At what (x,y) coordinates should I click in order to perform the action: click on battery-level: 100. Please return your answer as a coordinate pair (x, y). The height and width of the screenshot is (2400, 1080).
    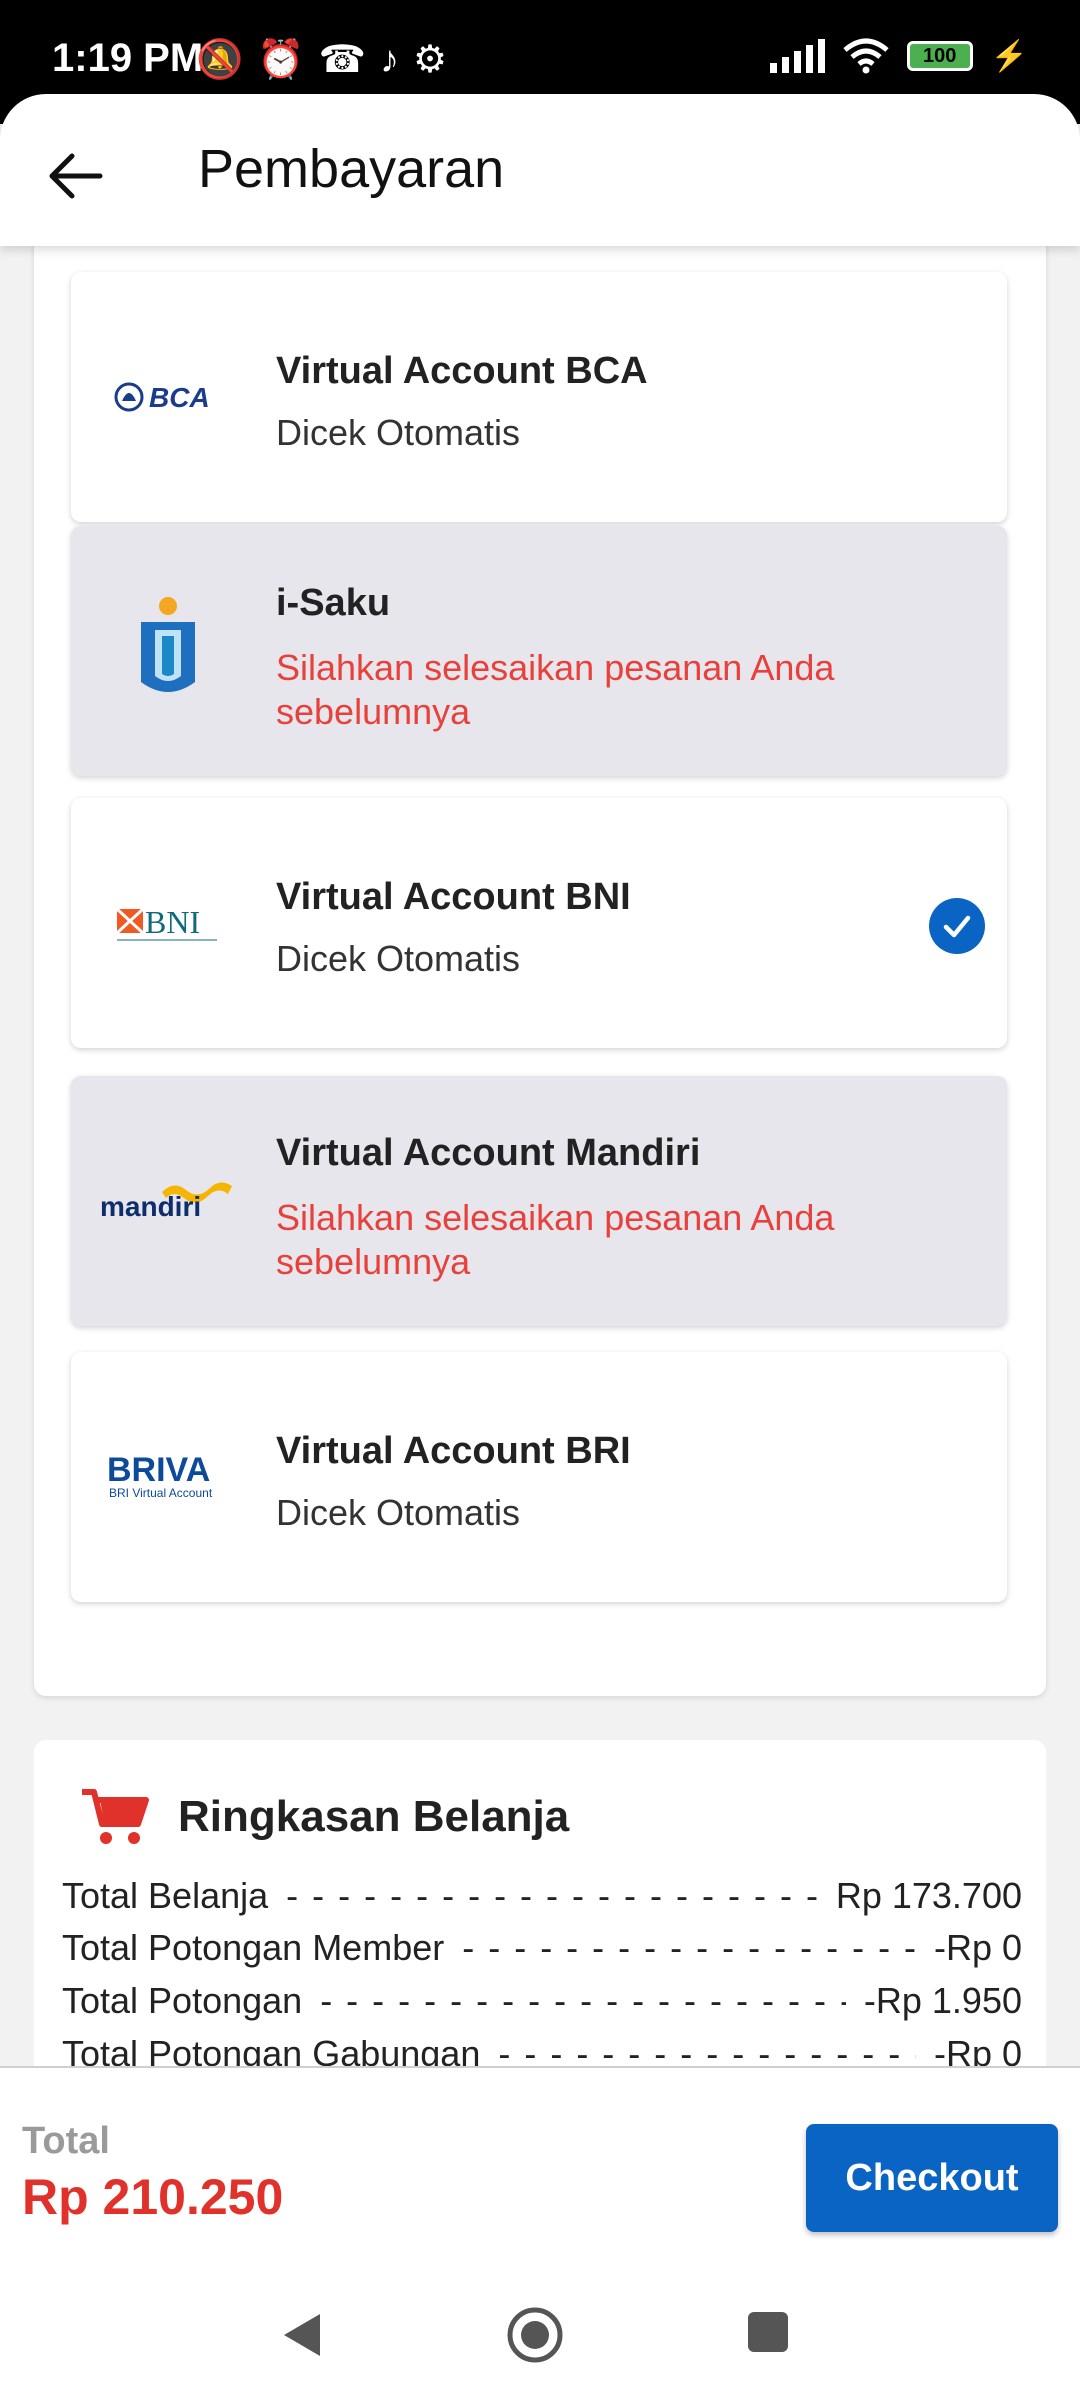
    Looking at the image, I should click on (939, 55).